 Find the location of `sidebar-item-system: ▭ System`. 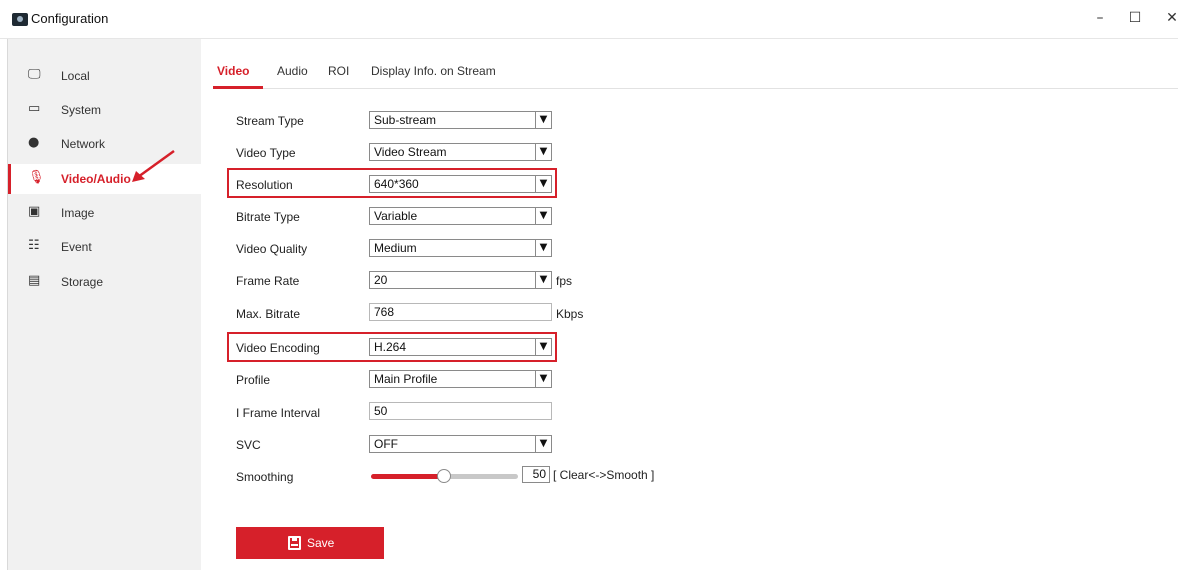

sidebar-item-system: ▭ System is located at coordinates (104, 110).